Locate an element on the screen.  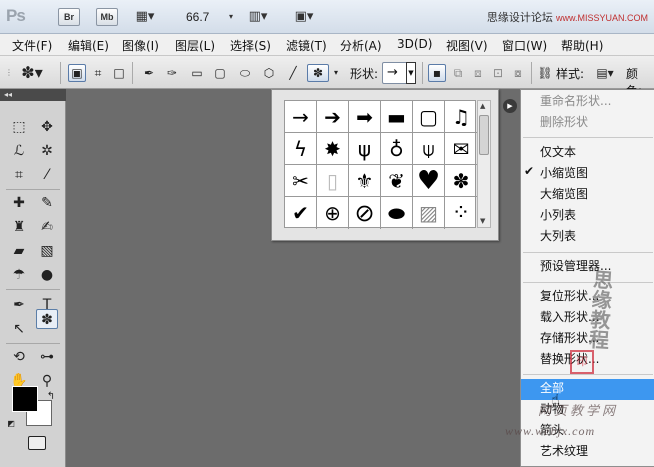
shape-grass: ψ is located at coordinates (365, 149).